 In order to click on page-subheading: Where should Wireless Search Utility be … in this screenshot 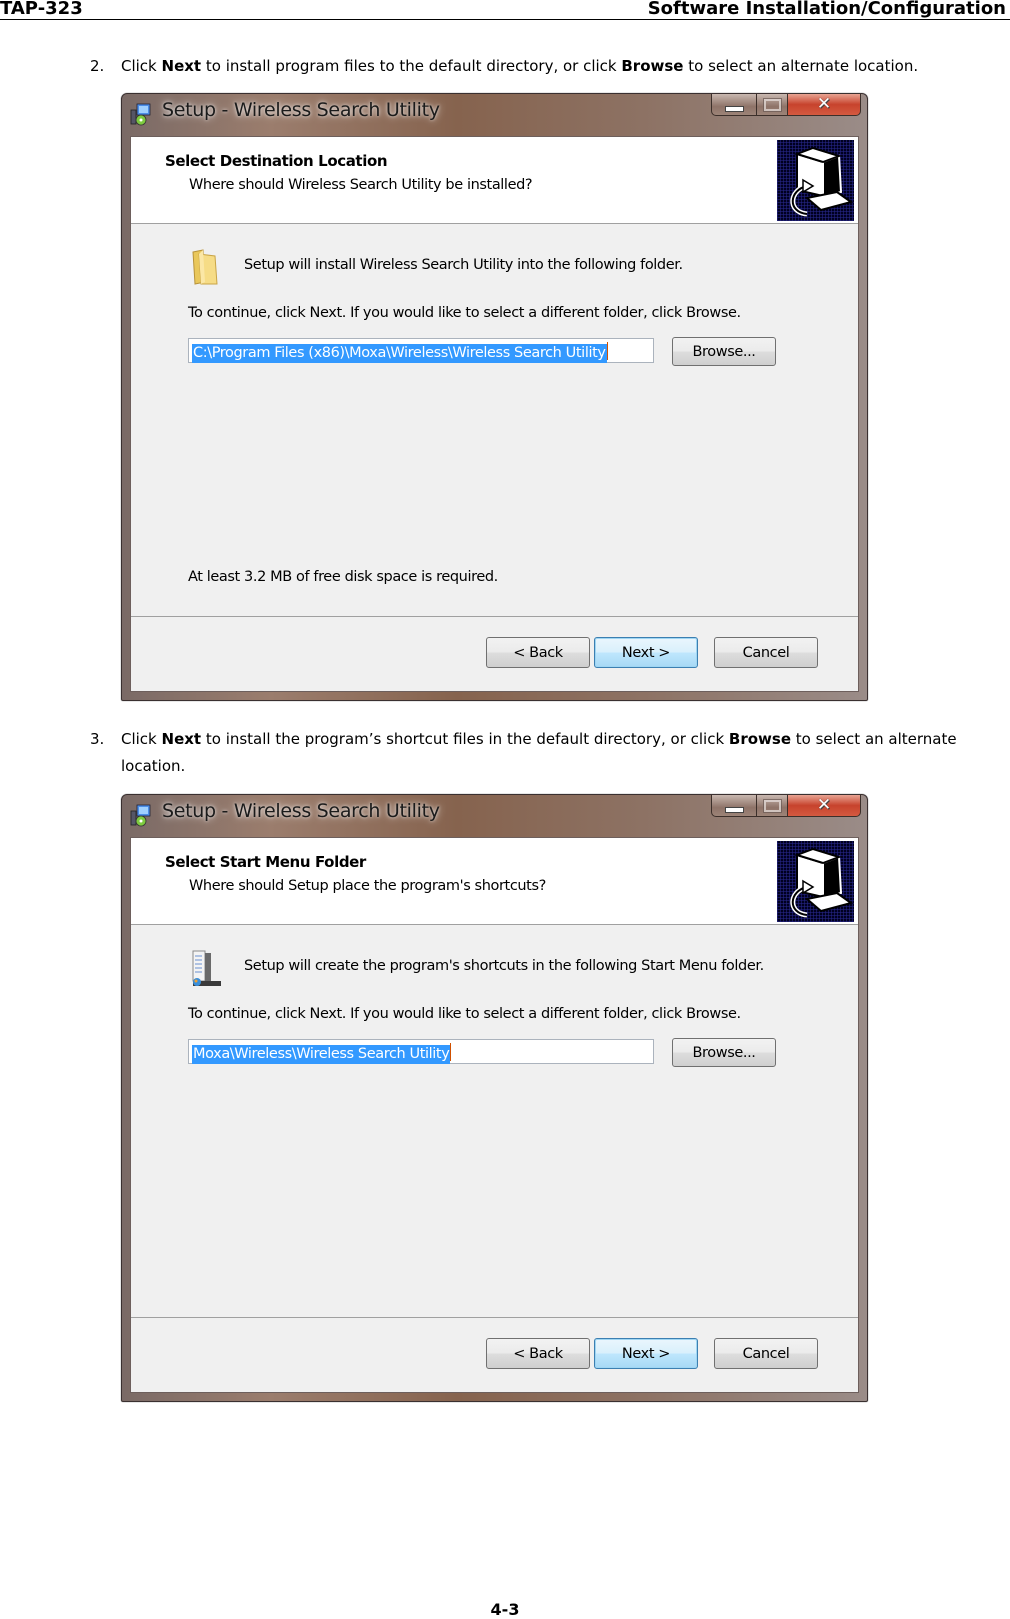, I will do `click(361, 185)`.